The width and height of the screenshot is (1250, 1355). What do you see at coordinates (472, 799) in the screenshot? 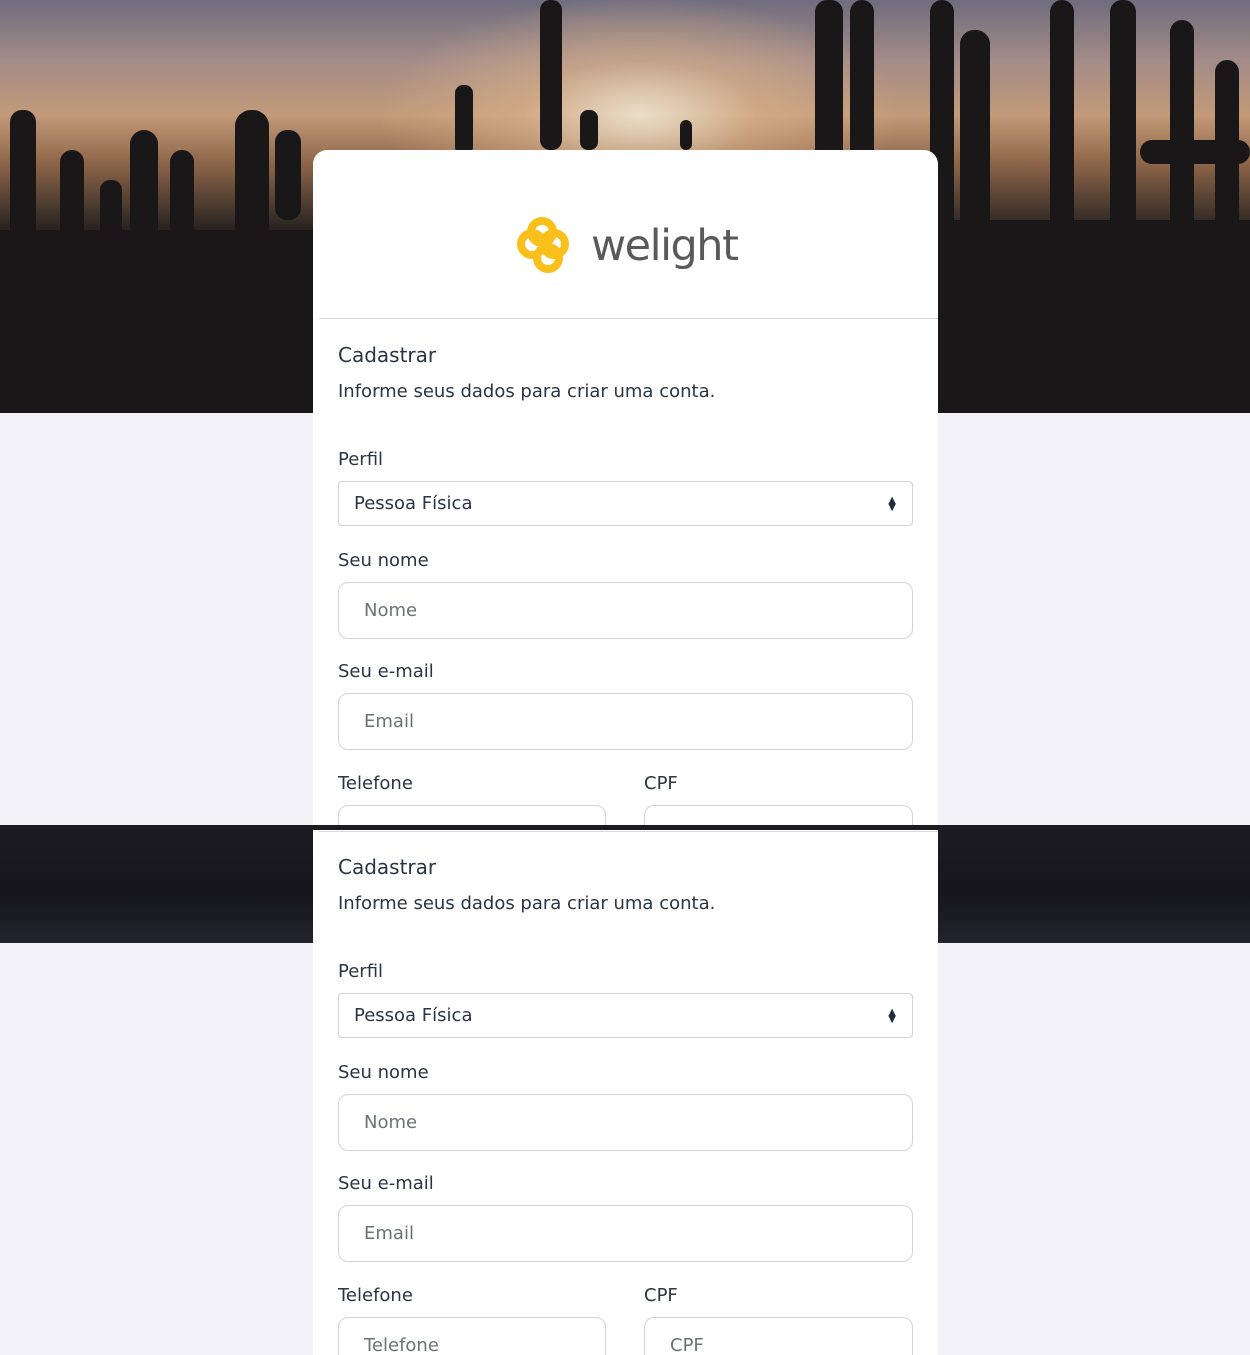
I see `telefone-group: Telefone` at bounding box center [472, 799].